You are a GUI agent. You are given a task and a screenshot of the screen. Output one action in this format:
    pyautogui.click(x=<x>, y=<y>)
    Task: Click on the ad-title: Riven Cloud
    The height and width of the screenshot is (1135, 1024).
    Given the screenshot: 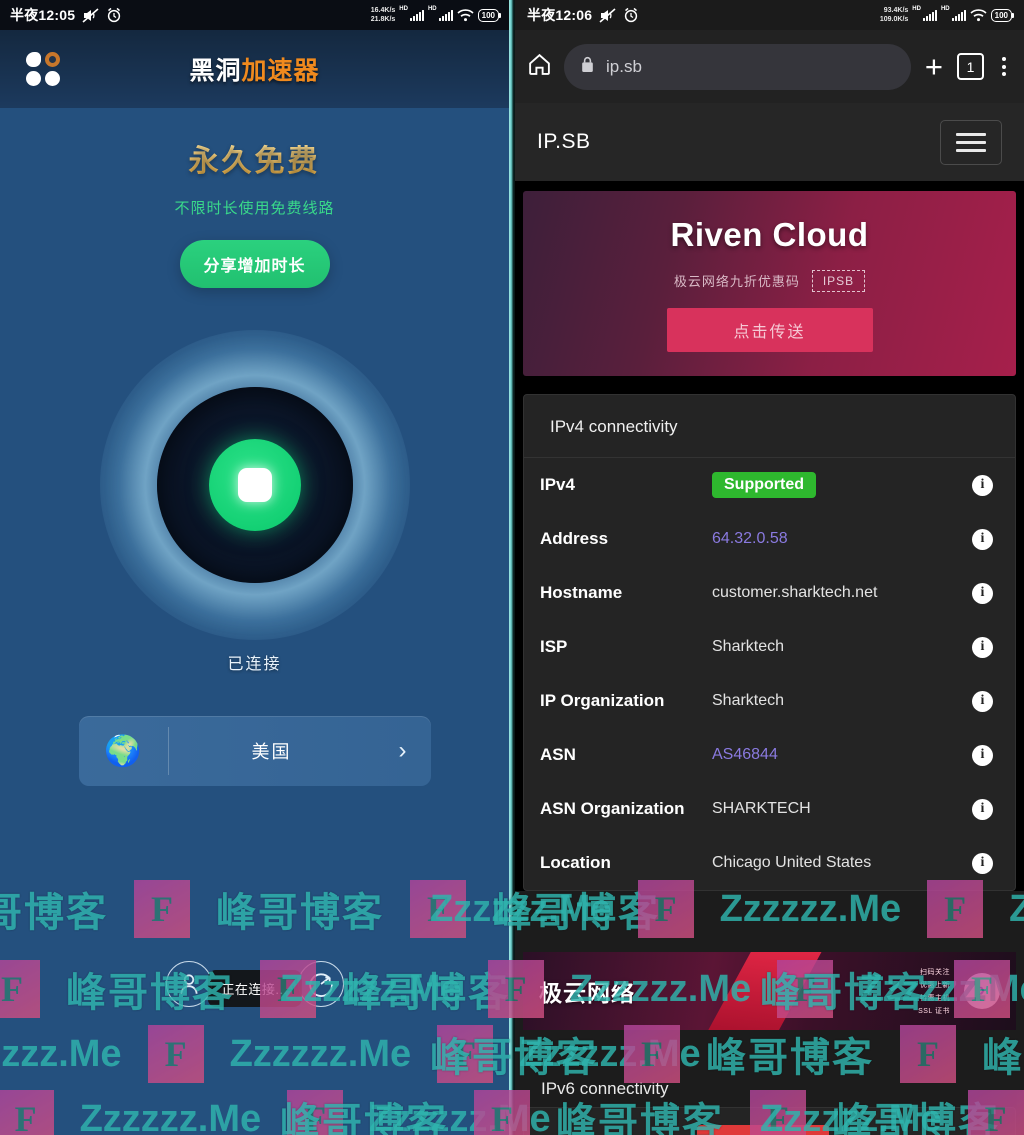 What is the action you would take?
    pyautogui.click(x=769, y=234)
    